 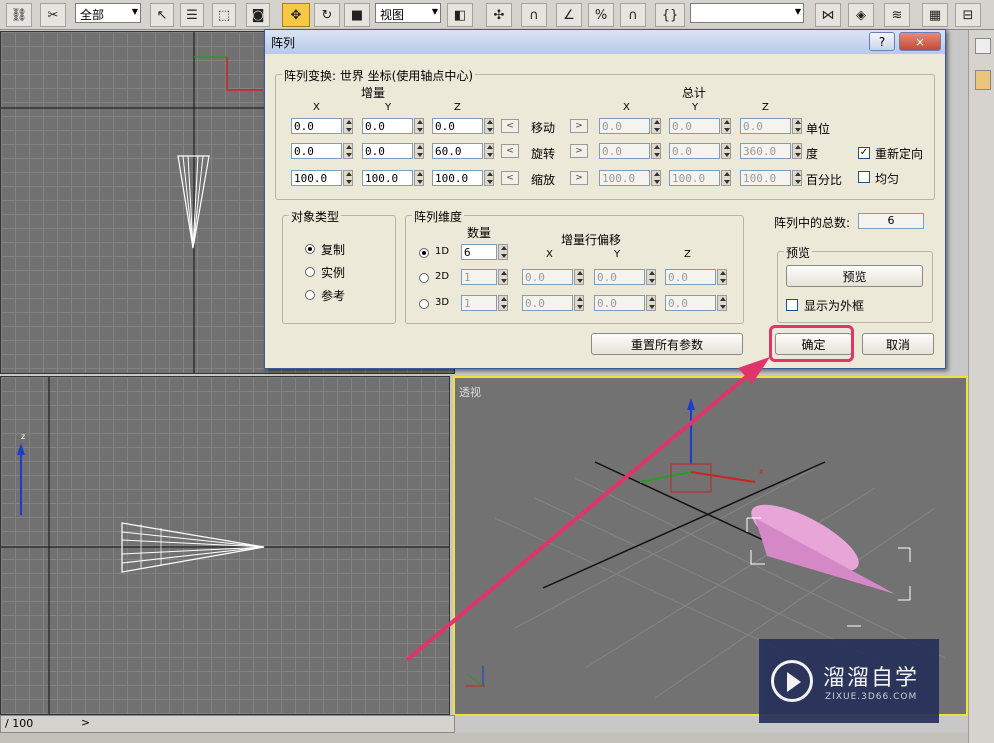 What do you see at coordinates (534, 15) in the screenshot?
I see `snap-toggle-icon: ∩` at bounding box center [534, 15].